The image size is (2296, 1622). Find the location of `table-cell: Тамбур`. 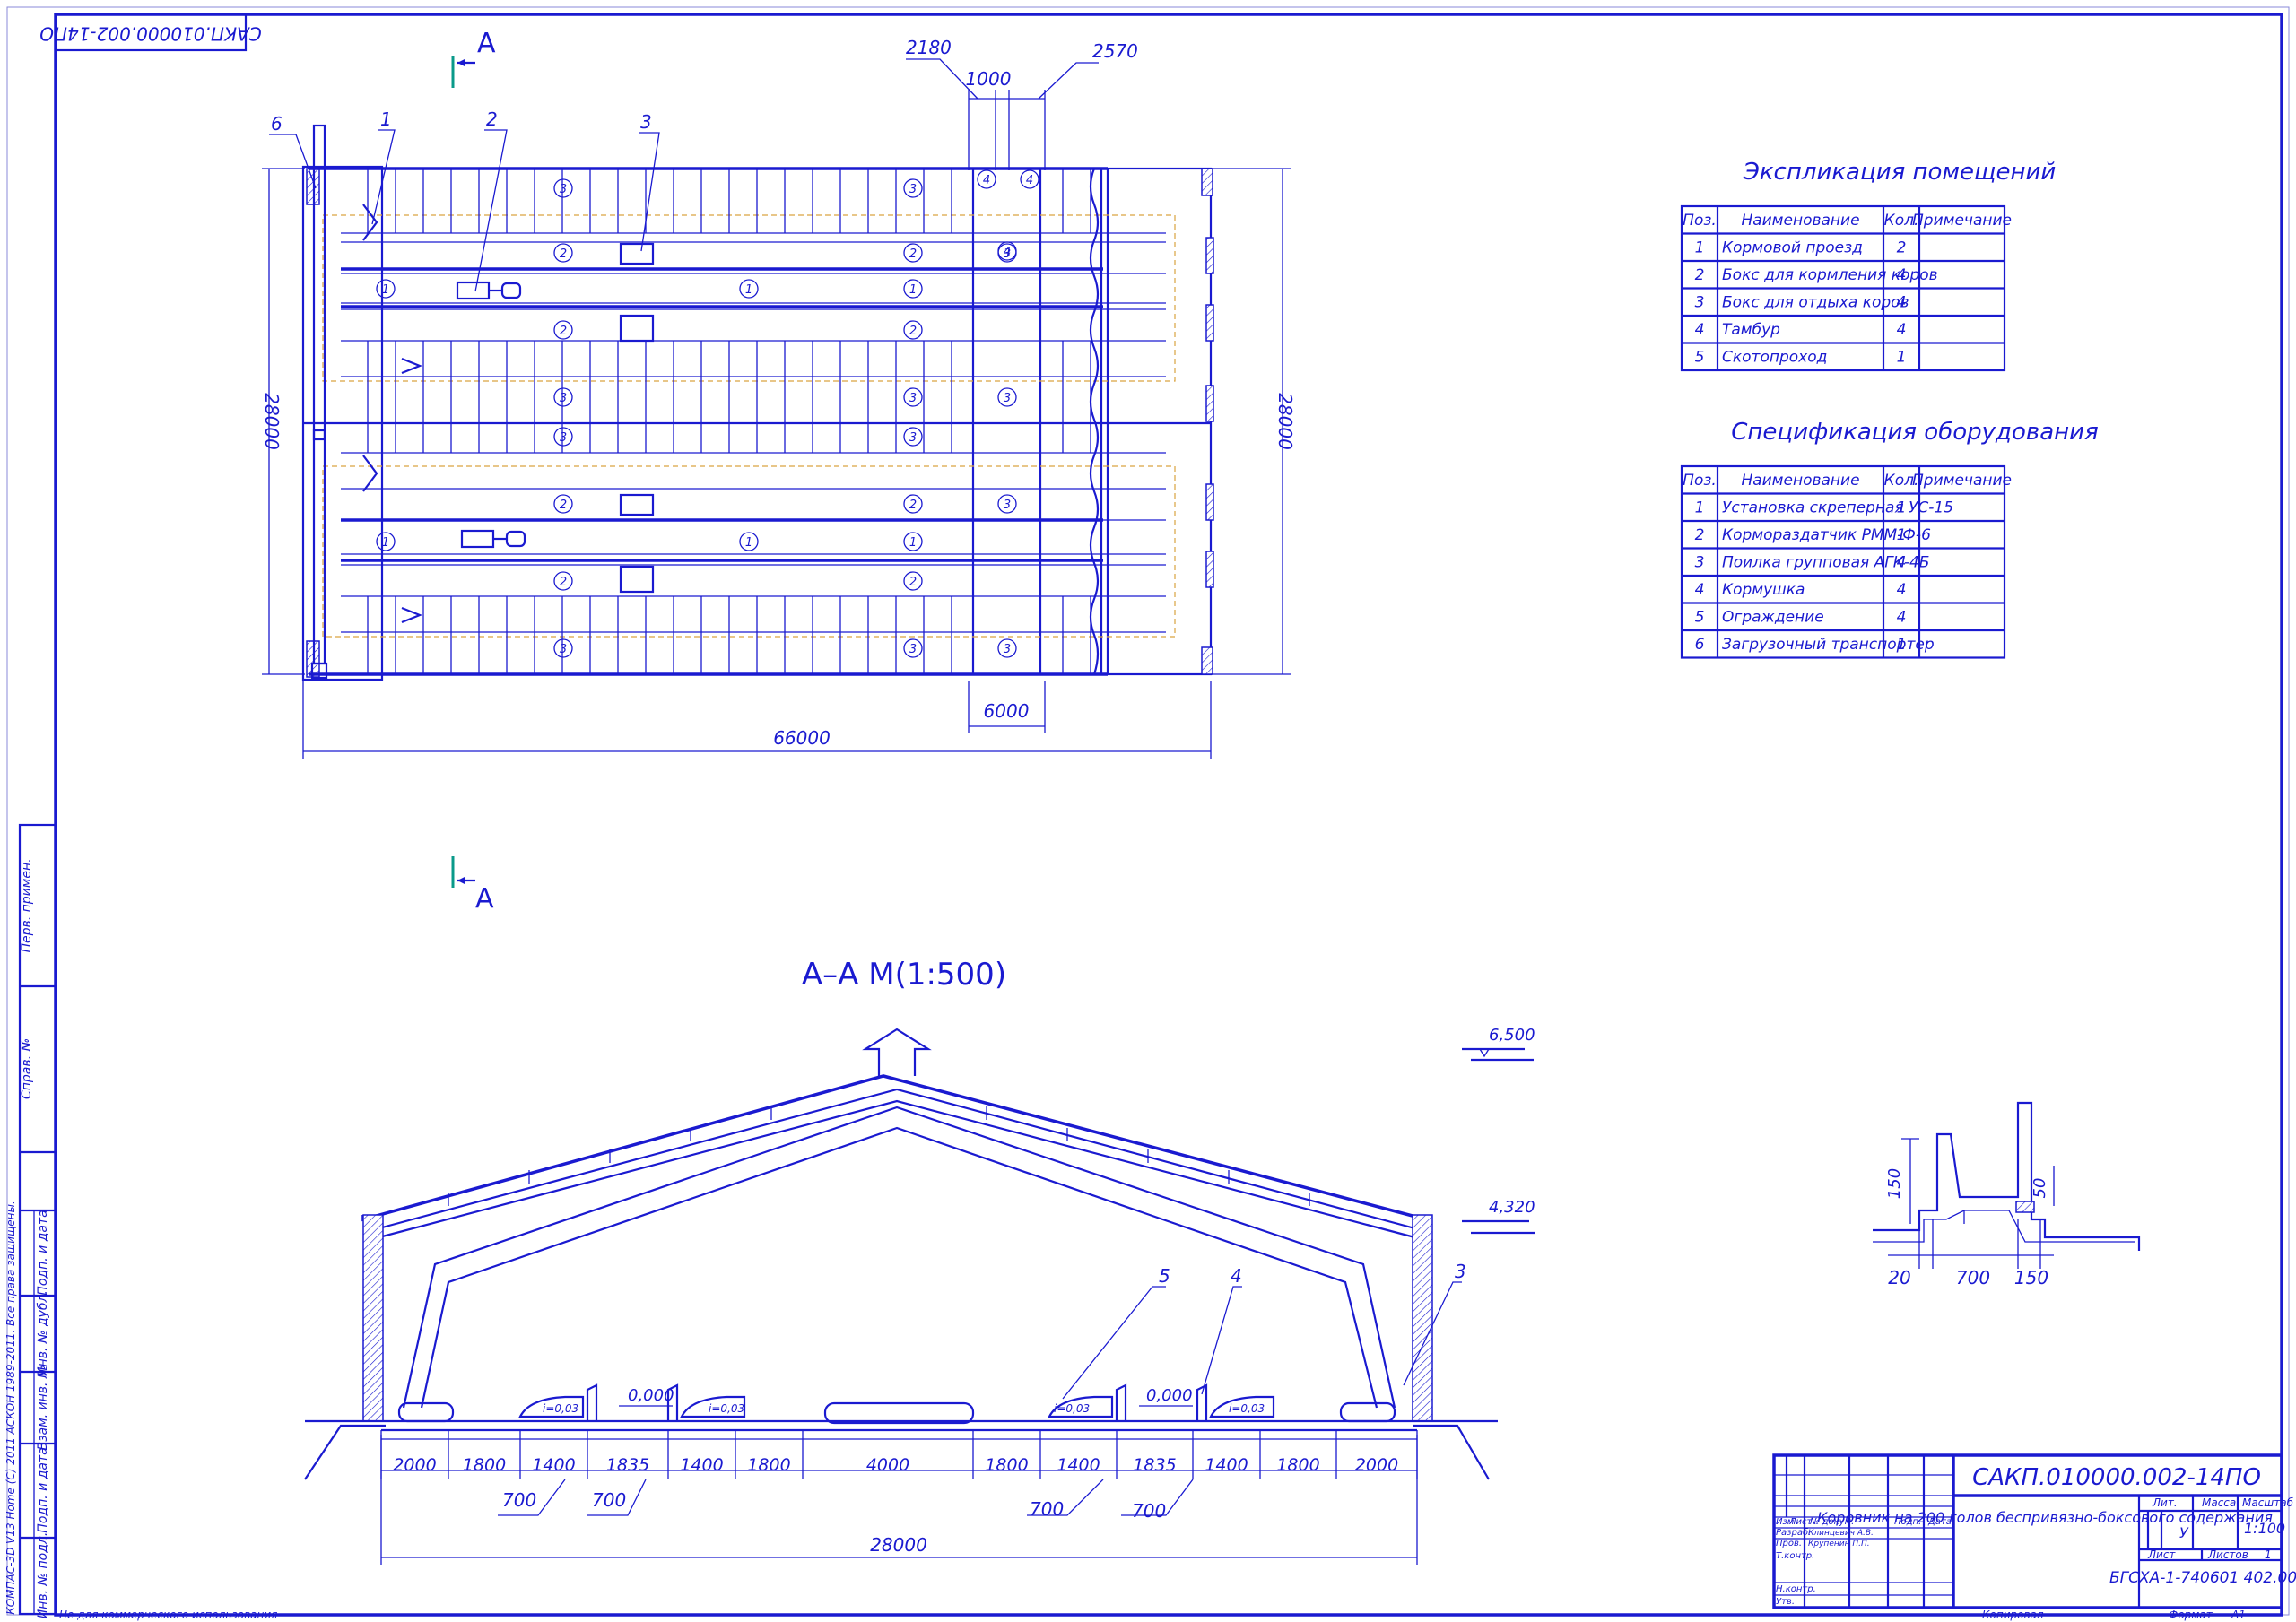

table-cell: Тамбур is located at coordinates (1751, 330).